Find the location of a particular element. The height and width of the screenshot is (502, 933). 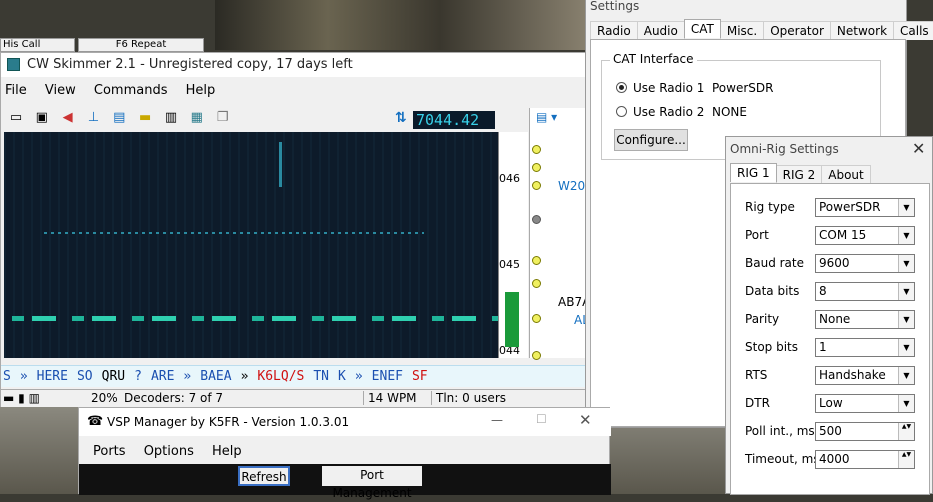

omnirig-combo: 1 ▼ is located at coordinates (865, 347).